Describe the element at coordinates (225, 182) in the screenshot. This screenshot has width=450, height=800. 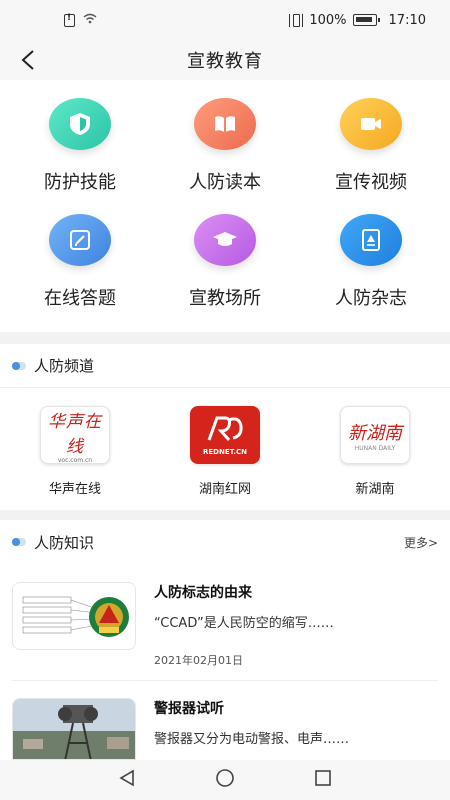
I see `grid-label: 人防读本` at that location.